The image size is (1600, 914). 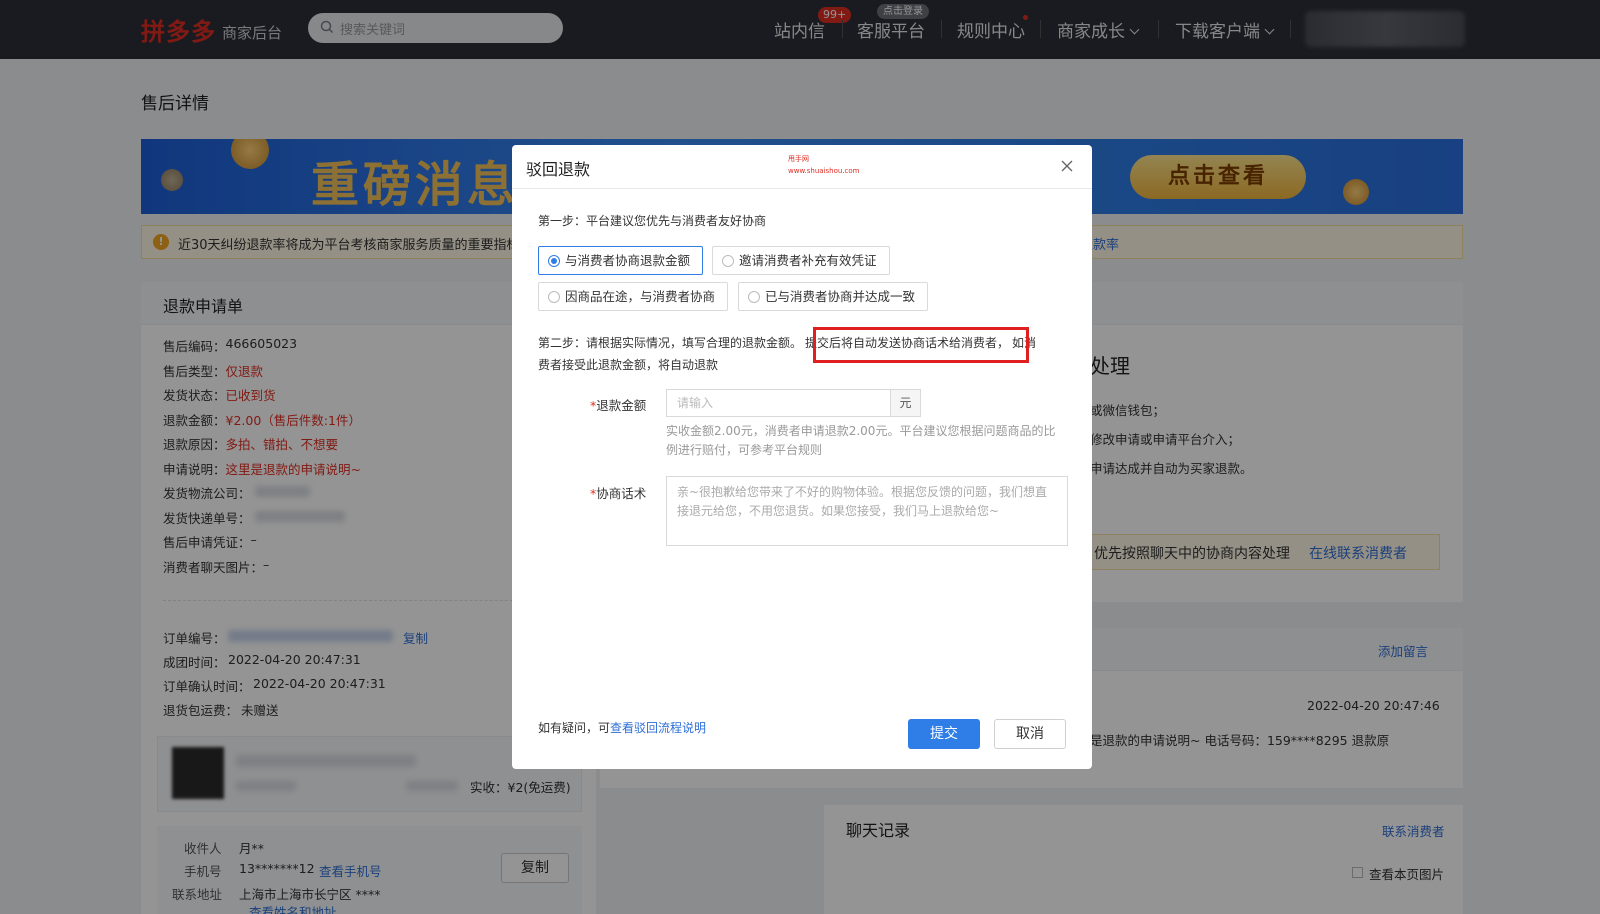 I want to click on dialog-title: 驳回退款, so click(x=558, y=169).